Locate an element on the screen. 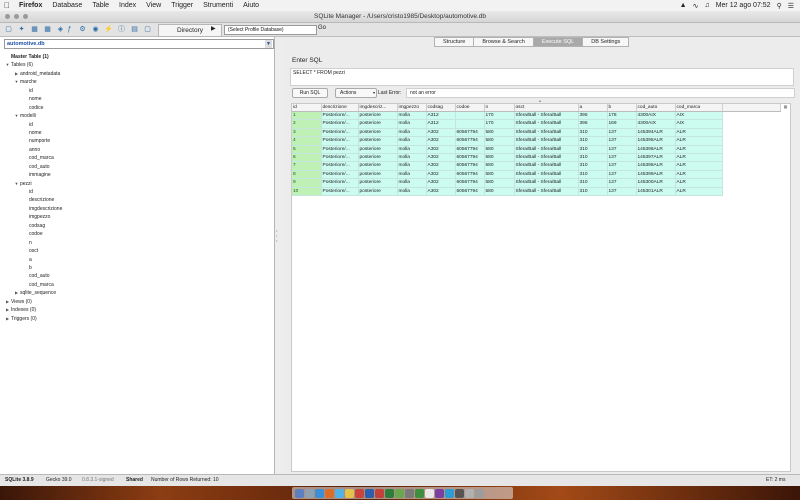  tree-item: codoe is located at coordinates (137, 234).